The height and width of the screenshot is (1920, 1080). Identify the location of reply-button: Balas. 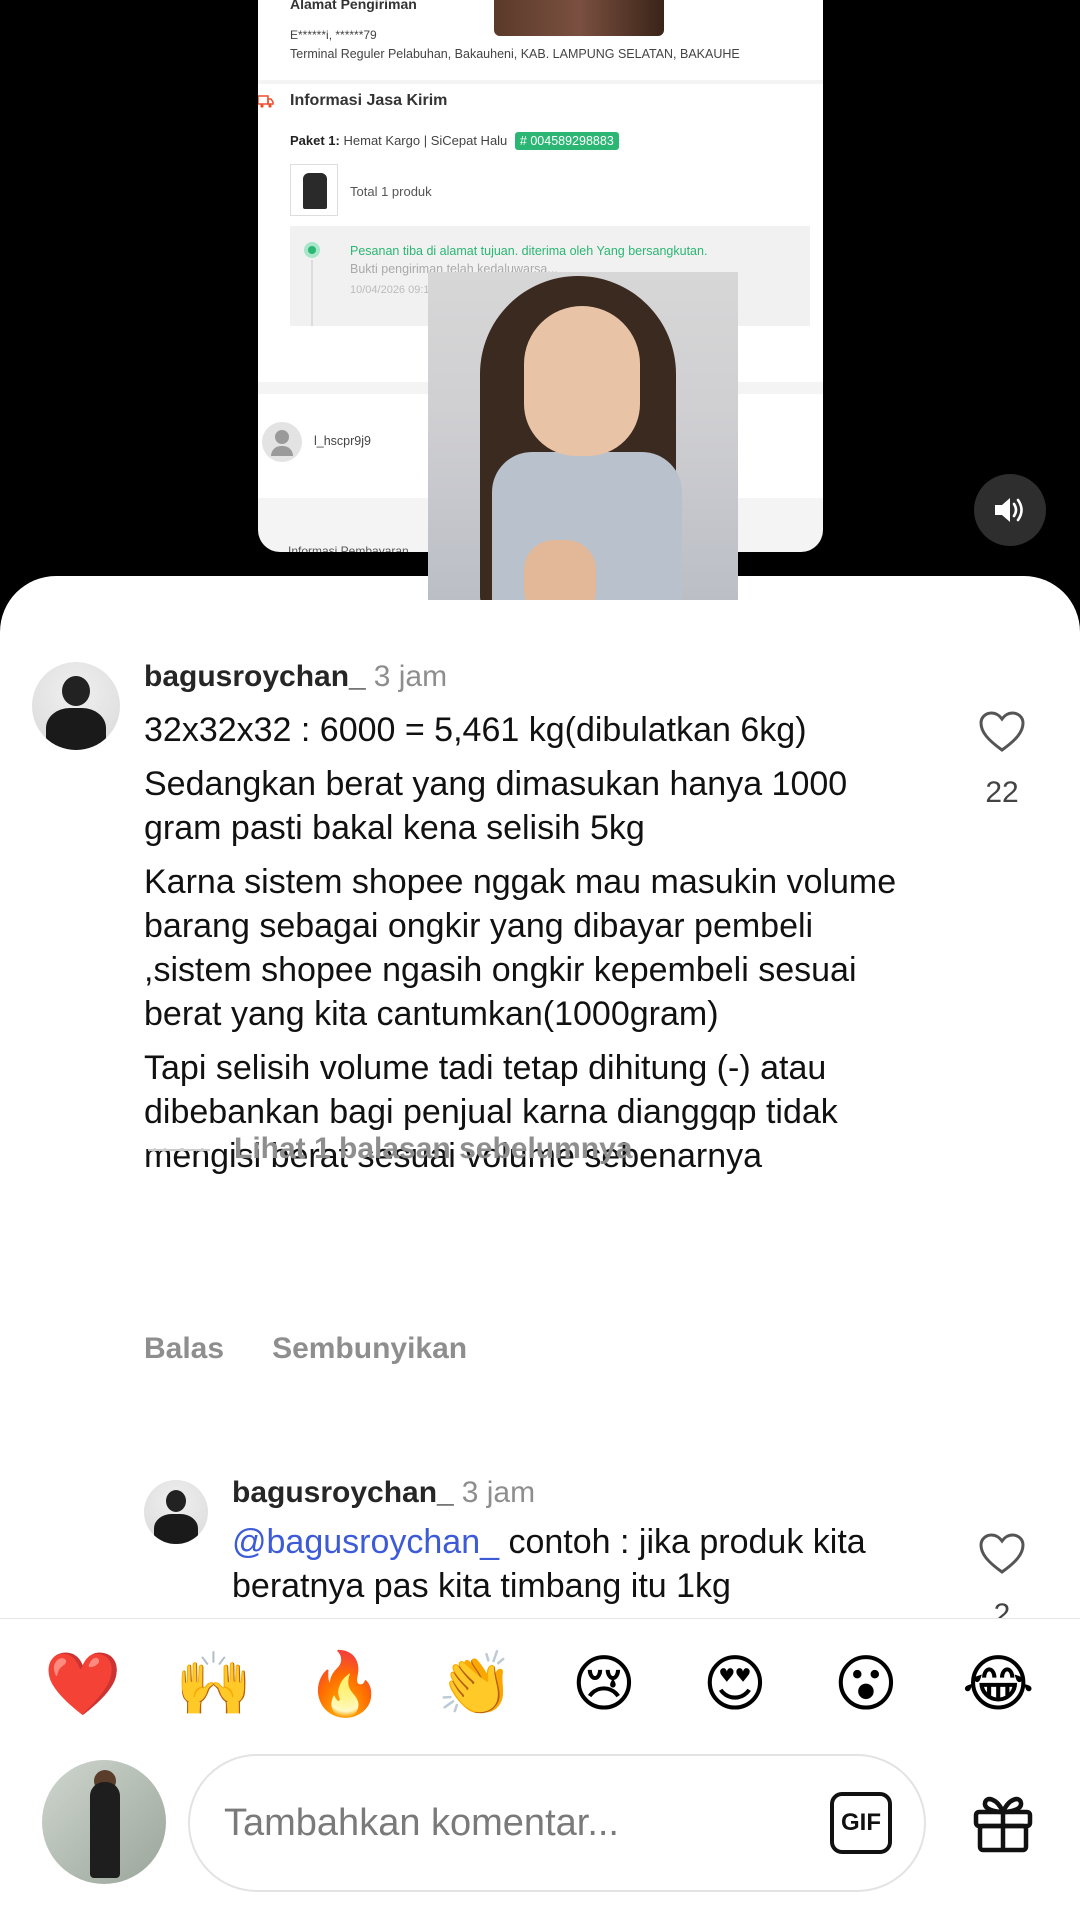
(184, 1348).